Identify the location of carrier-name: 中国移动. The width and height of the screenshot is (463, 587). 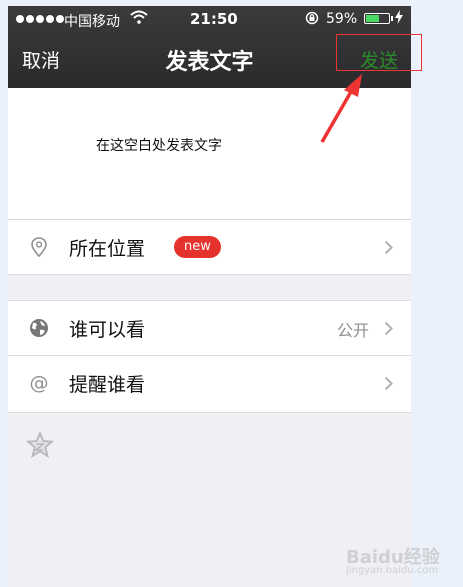
(92, 22).